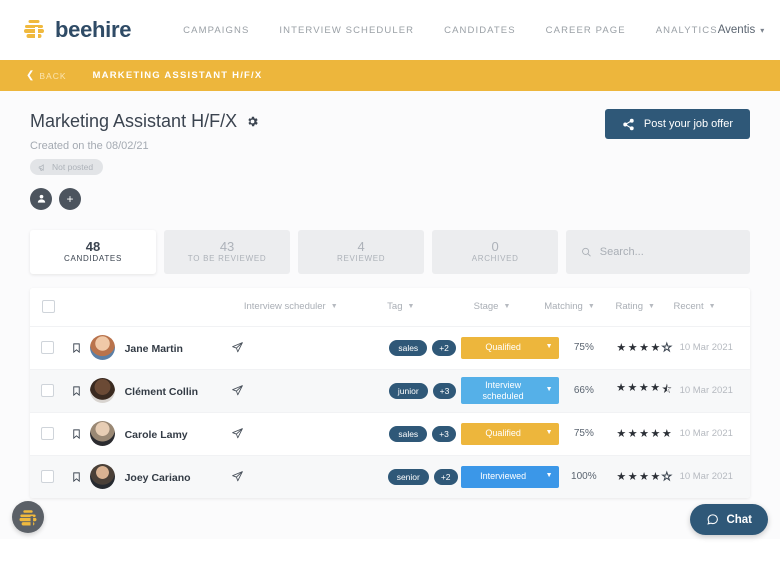  I want to click on chevron-down-icon: ▾, so click(762, 30).